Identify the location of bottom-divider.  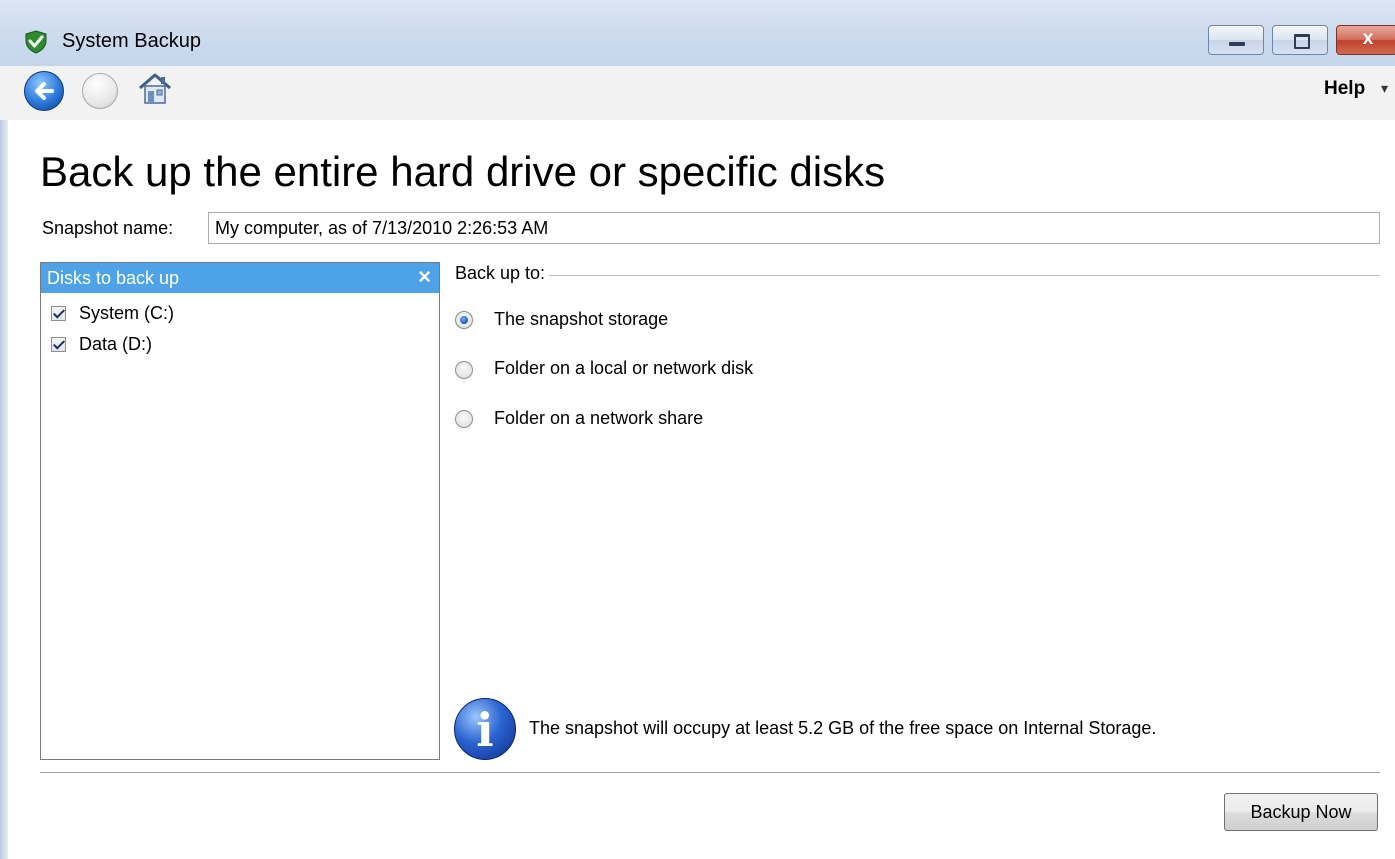
(710, 773).